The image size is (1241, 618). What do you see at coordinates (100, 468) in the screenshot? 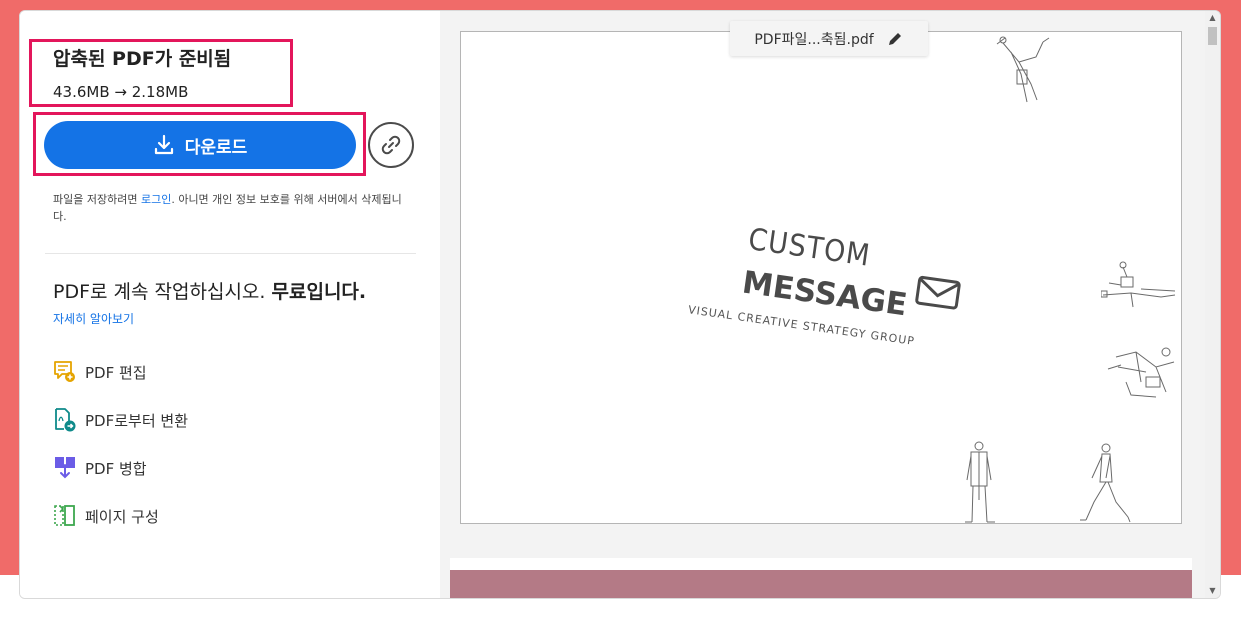
I see `tool-merge-pdf: PDF 병합` at bounding box center [100, 468].